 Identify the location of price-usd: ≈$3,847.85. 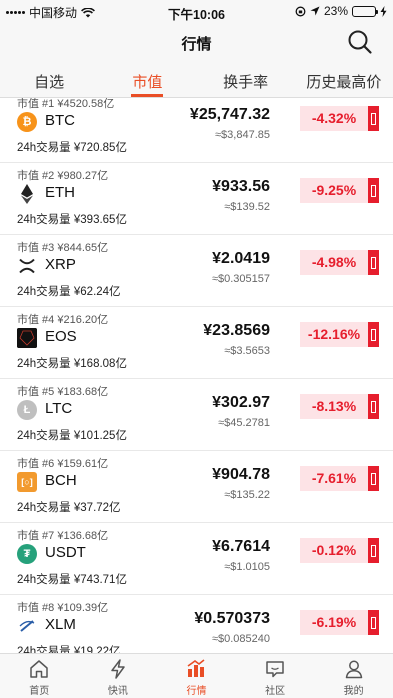
(242, 135).